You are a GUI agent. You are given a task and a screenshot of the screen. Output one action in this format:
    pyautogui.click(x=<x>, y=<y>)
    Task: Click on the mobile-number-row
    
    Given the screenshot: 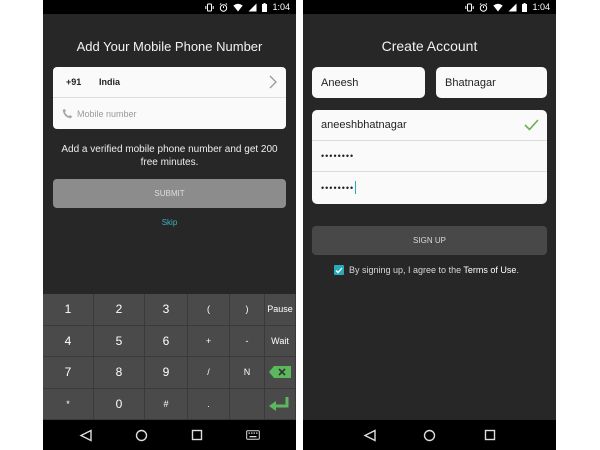 What is the action you would take?
    pyautogui.click(x=169, y=113)
    